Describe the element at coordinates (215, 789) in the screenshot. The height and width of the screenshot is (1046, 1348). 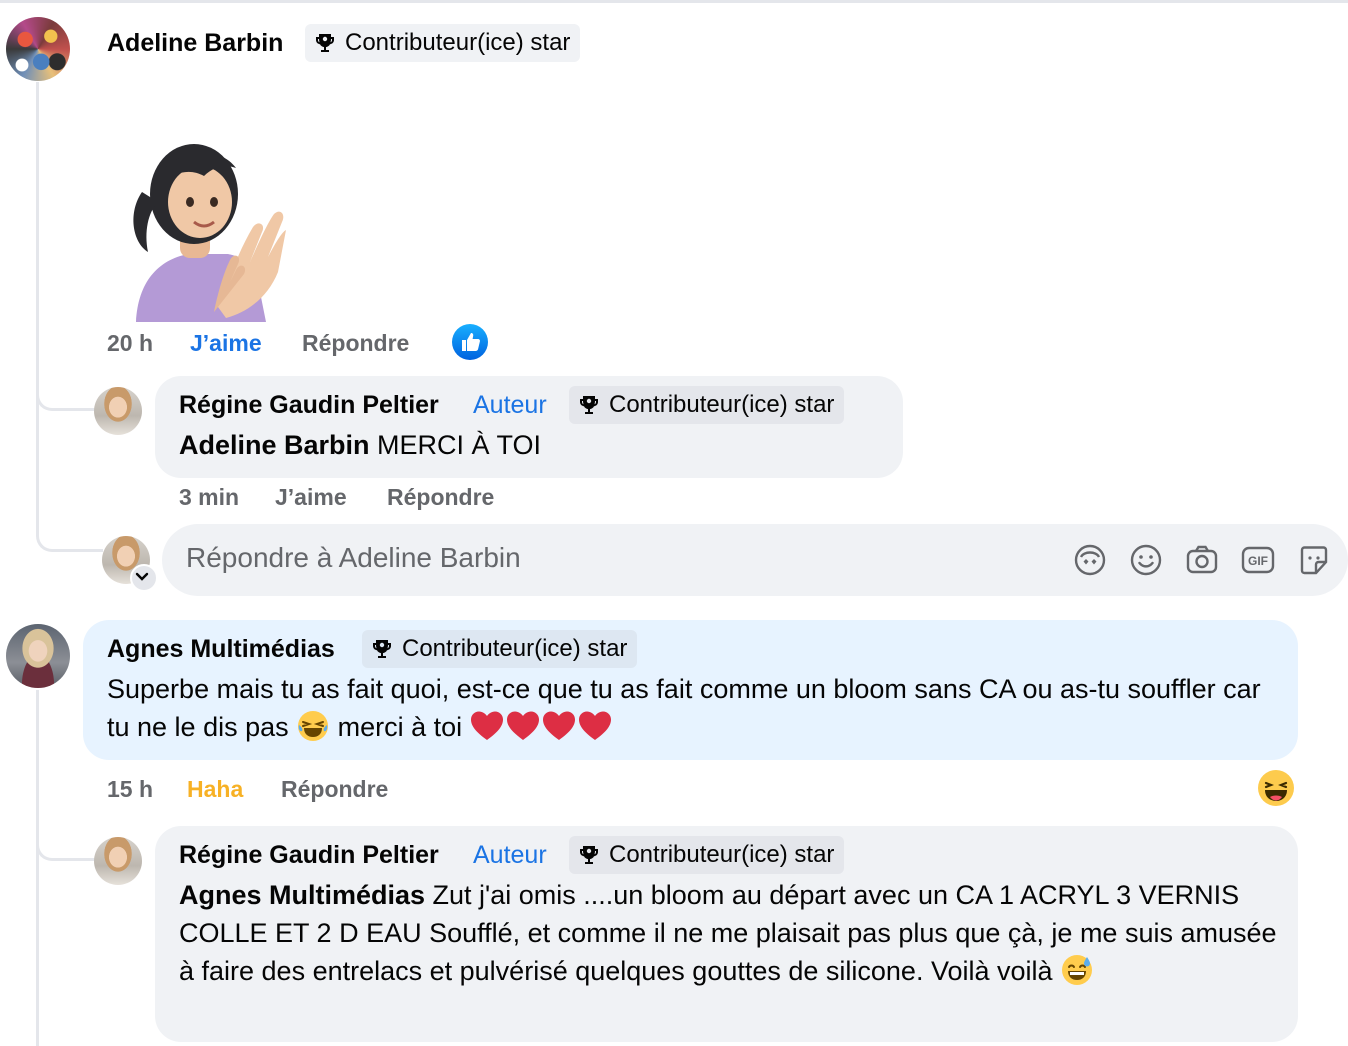
I see `haha-reaction-button: Haha` at that location.